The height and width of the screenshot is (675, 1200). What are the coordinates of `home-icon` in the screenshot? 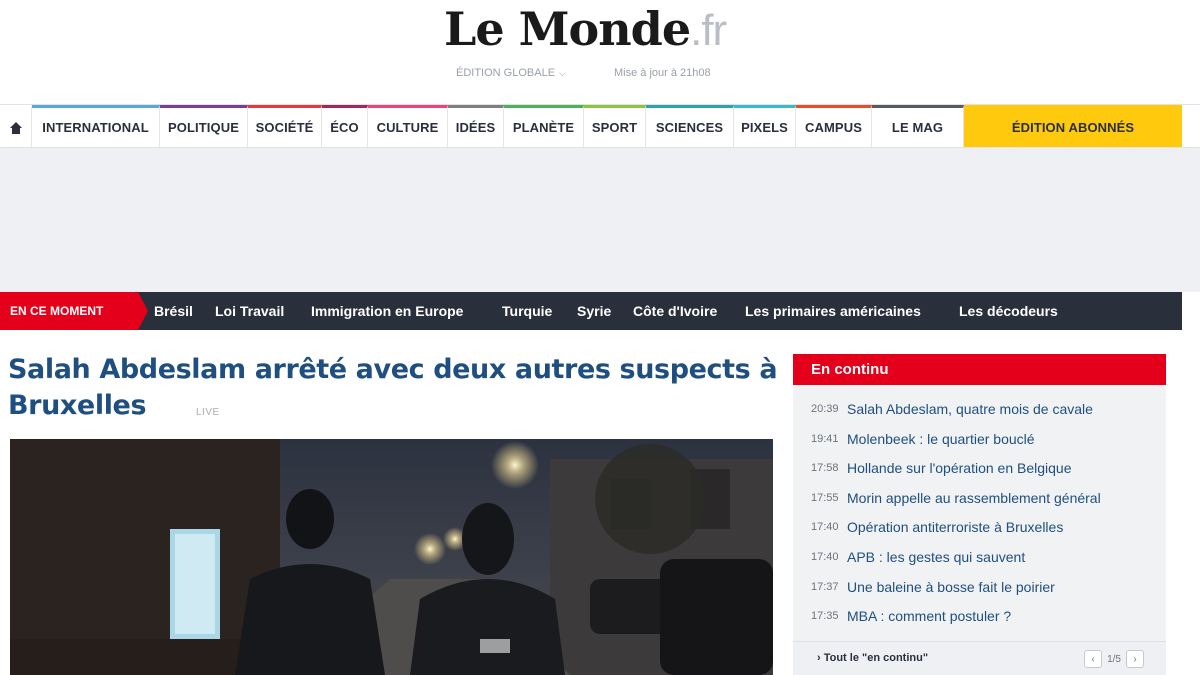 It's located at (15, 127).